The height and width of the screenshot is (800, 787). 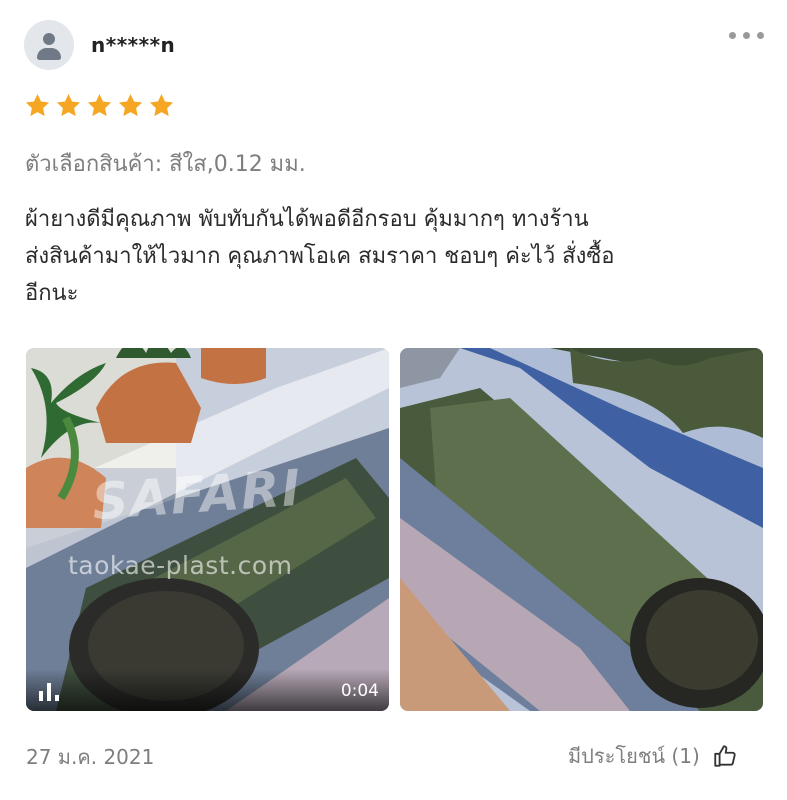 I want to click on comment-line: อีกนะ, so click(x=52, y=293).